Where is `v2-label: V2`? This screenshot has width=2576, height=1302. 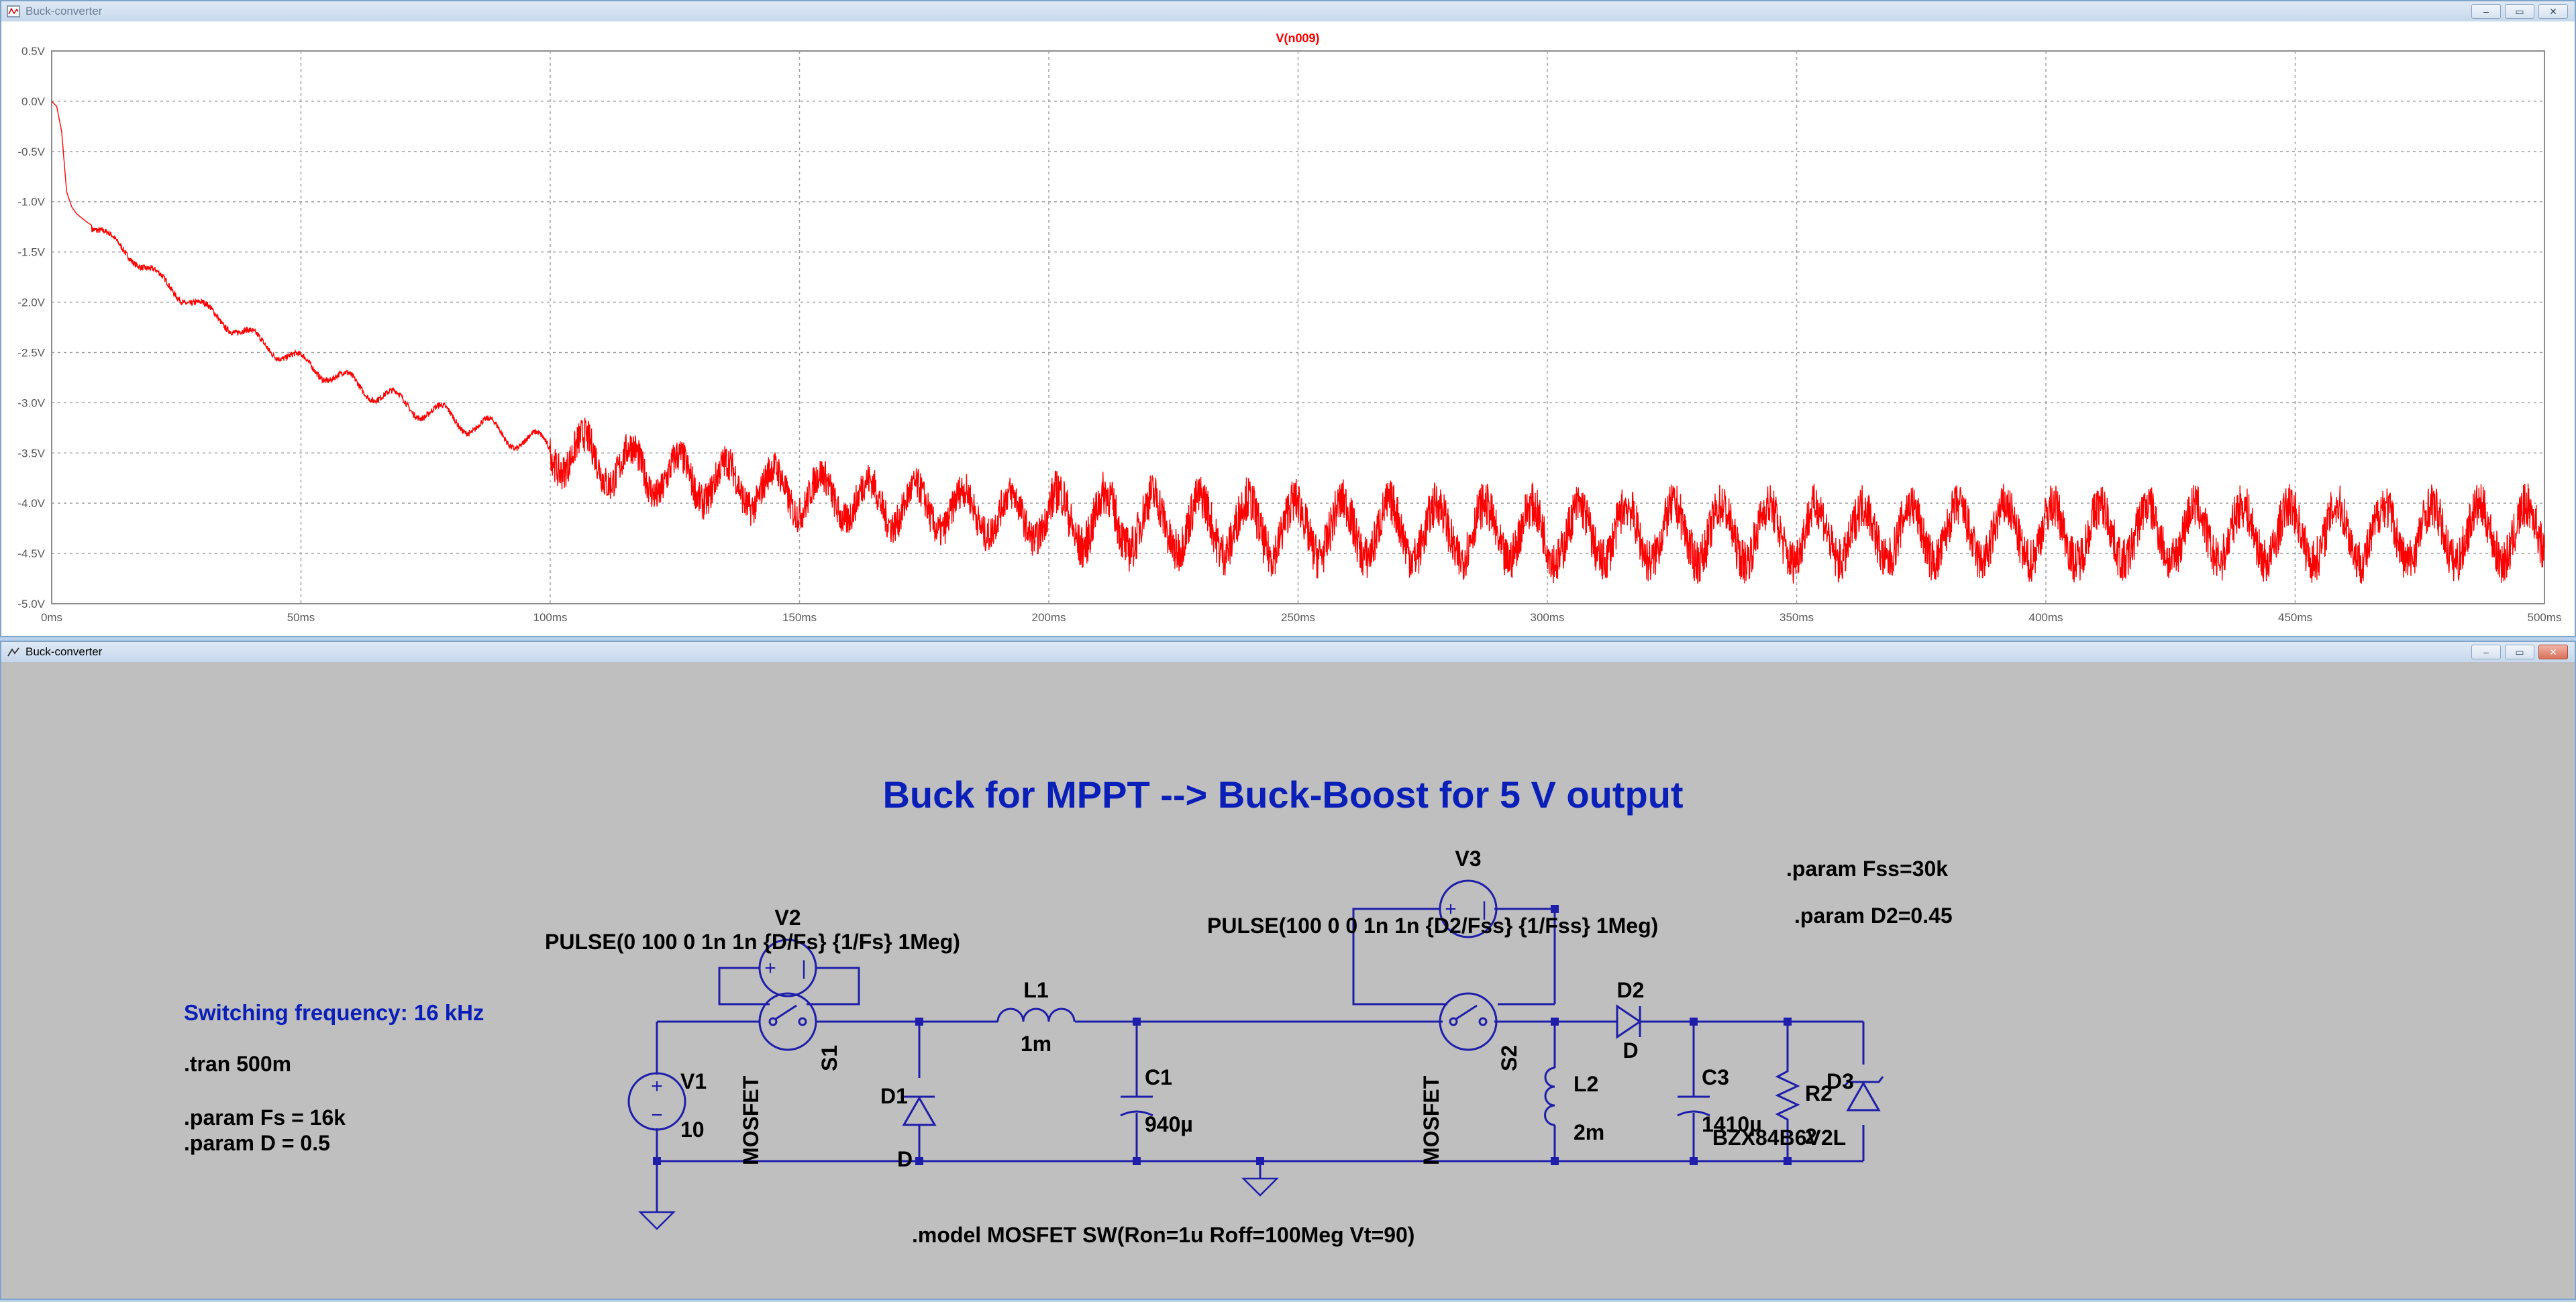 v2-label: V2 is located at coordinates (787, 918).